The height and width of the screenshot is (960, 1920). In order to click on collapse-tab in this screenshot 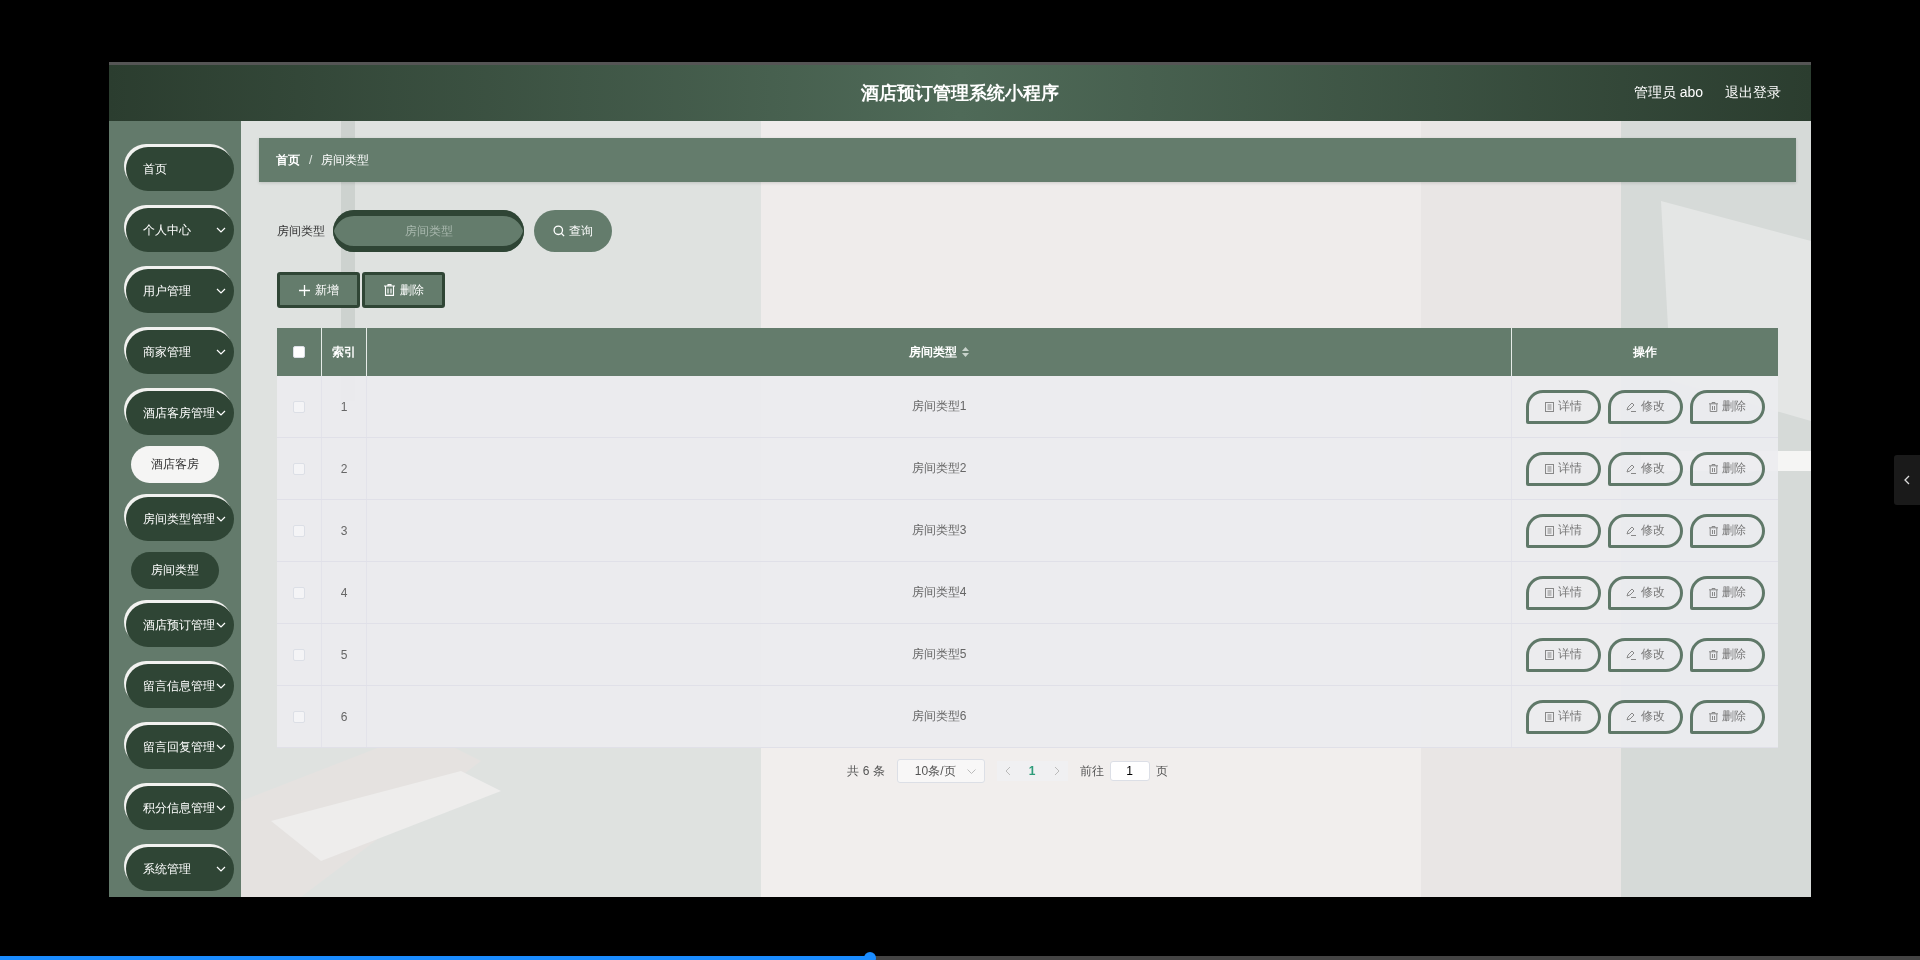, I will do `click(1907, 480)`.